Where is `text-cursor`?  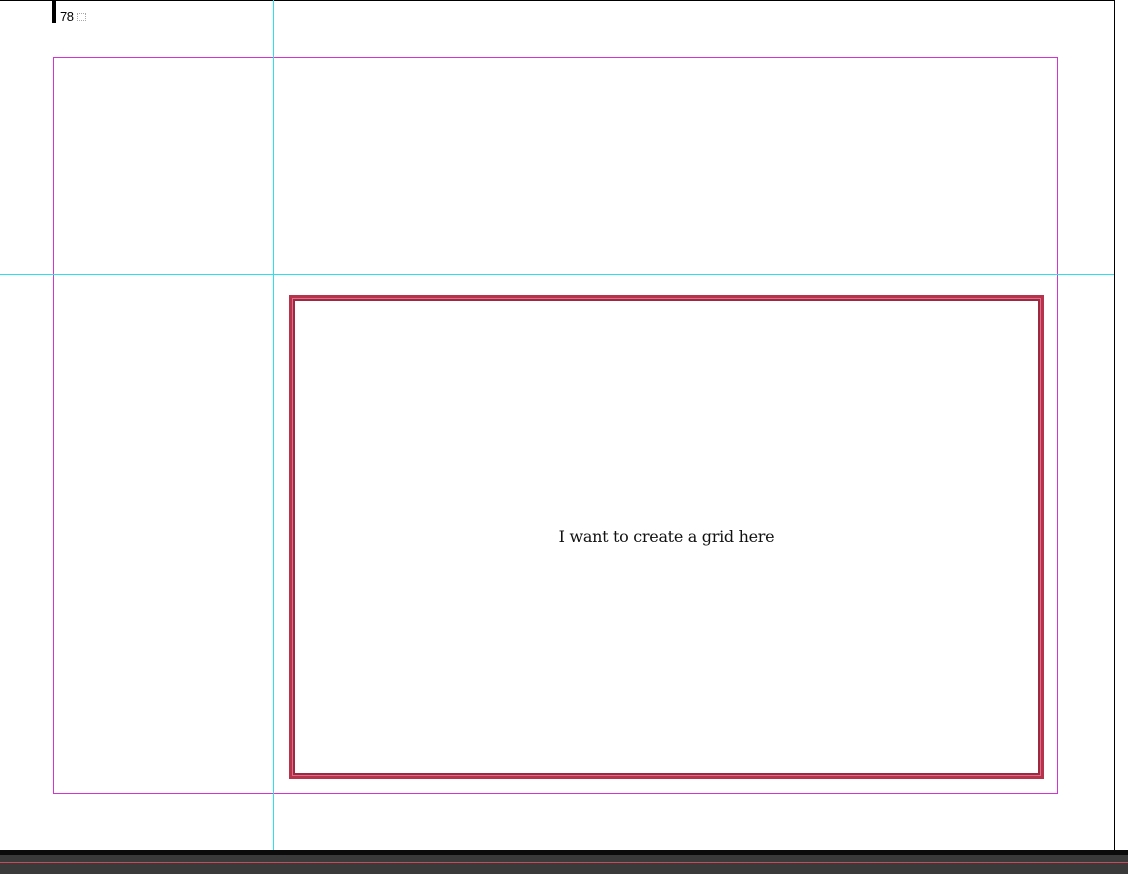
text-cursor is located at coordinates (54, 11).